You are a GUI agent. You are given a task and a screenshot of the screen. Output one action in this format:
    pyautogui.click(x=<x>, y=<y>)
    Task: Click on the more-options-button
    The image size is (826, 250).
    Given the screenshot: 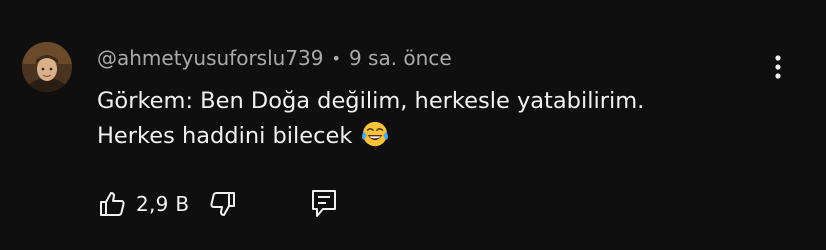 What is the action you would take?
    pyautogui.click(x=778, y=67)
    